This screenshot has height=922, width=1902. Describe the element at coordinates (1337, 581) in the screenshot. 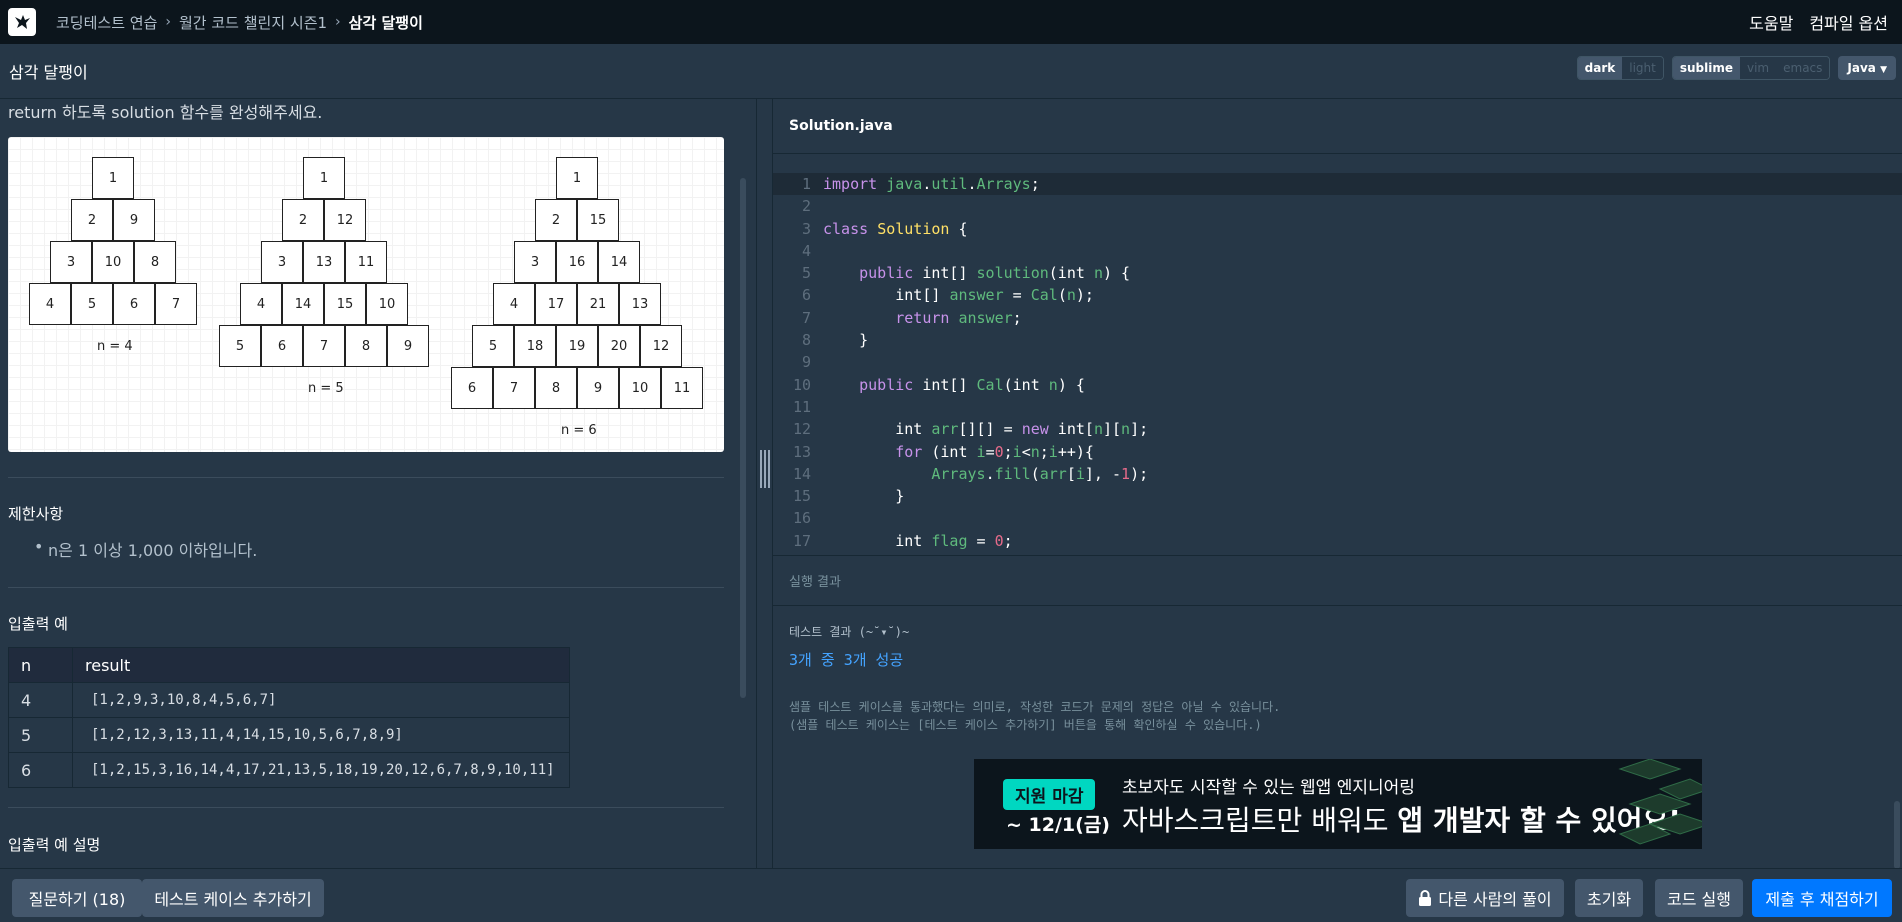

I see `output-header: 실행 결과` at that location.